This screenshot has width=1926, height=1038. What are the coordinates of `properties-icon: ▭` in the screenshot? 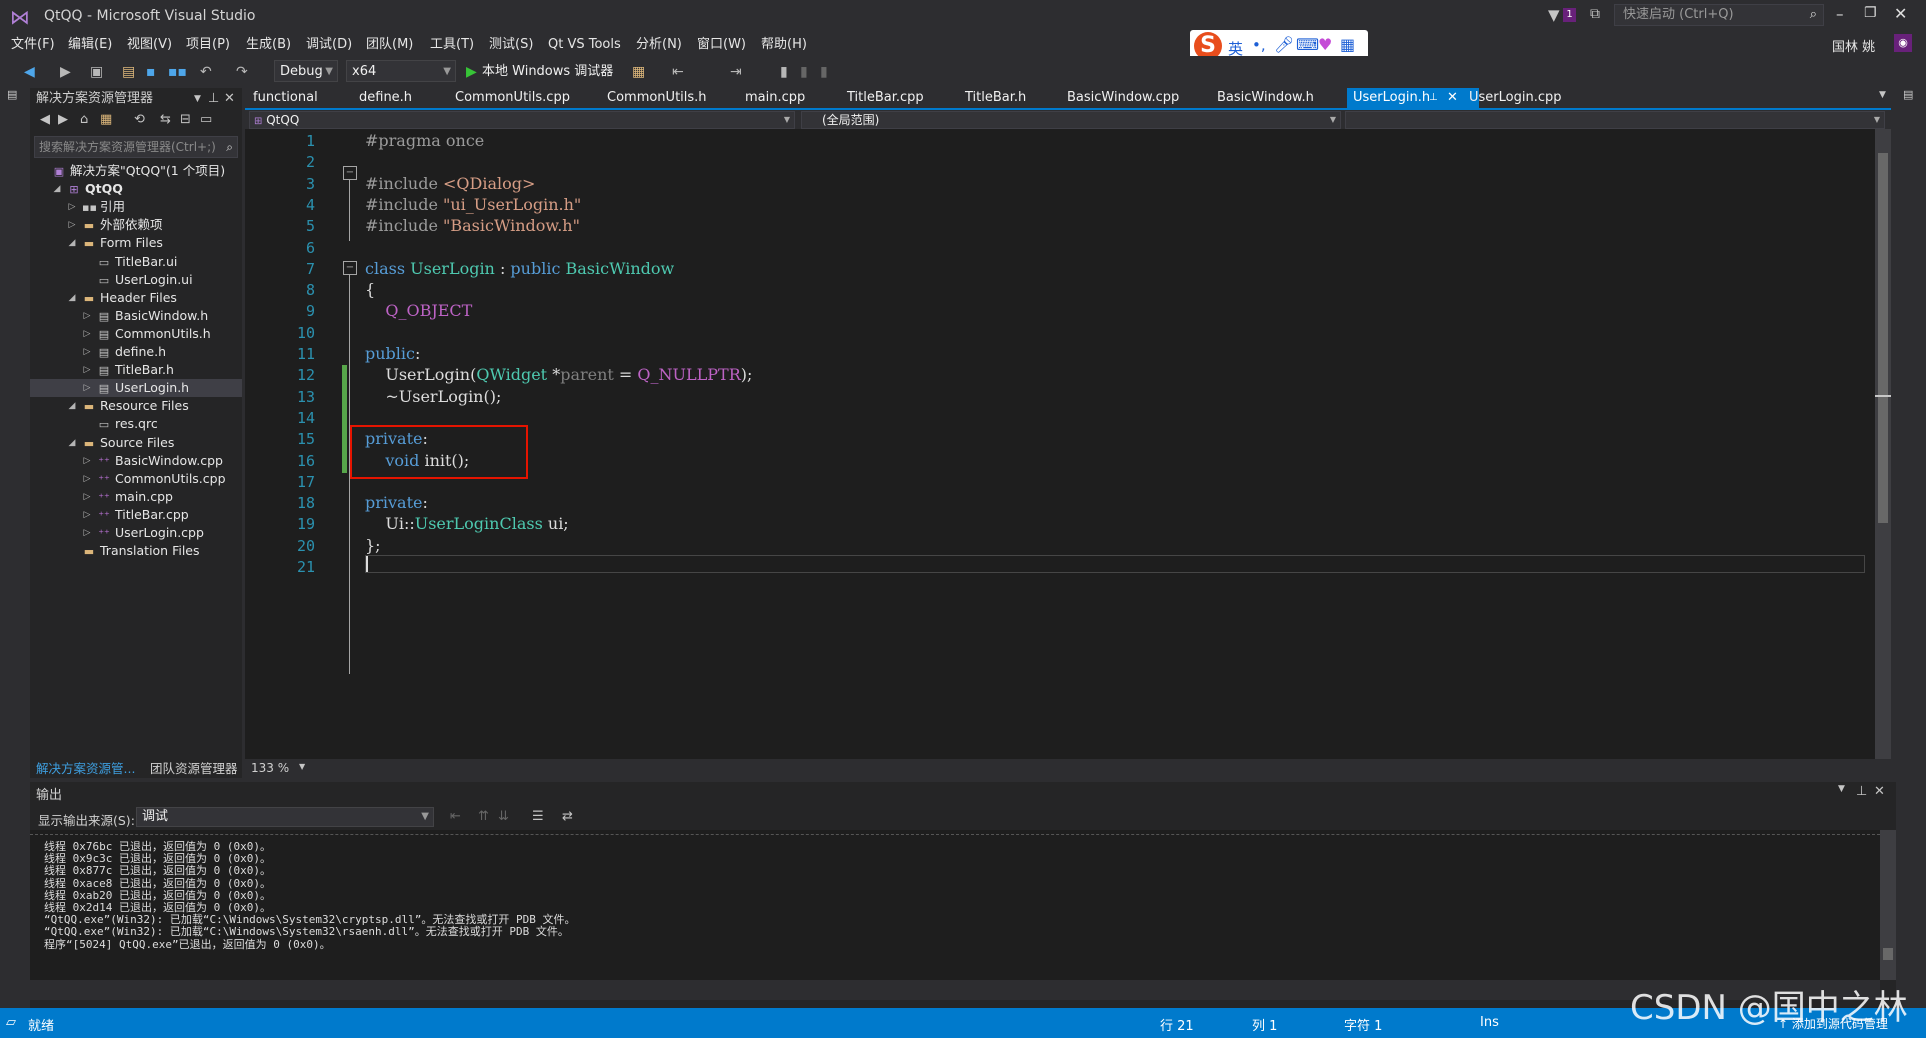 It's located at (206, 119).